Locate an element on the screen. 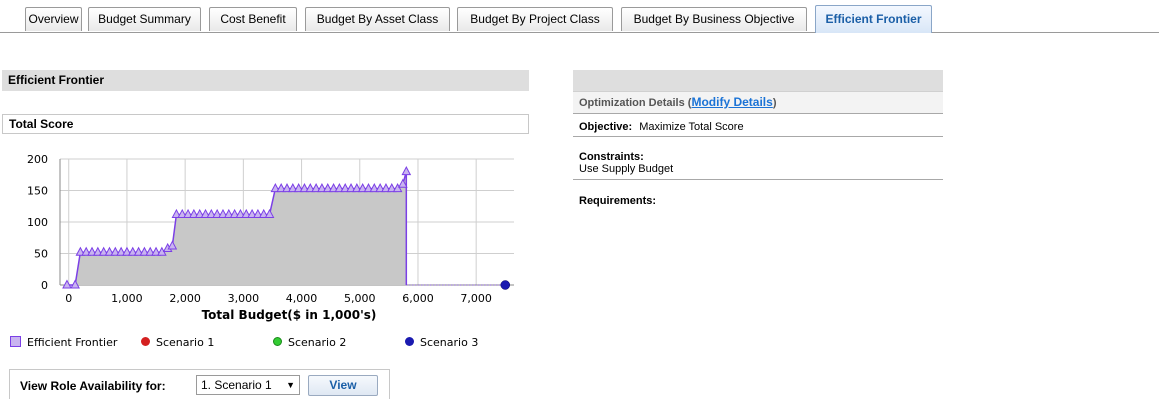 Image resolution: width=1159 pixels, height=399 pixels. optimization-panel-header is located at coordinates (758, 80).